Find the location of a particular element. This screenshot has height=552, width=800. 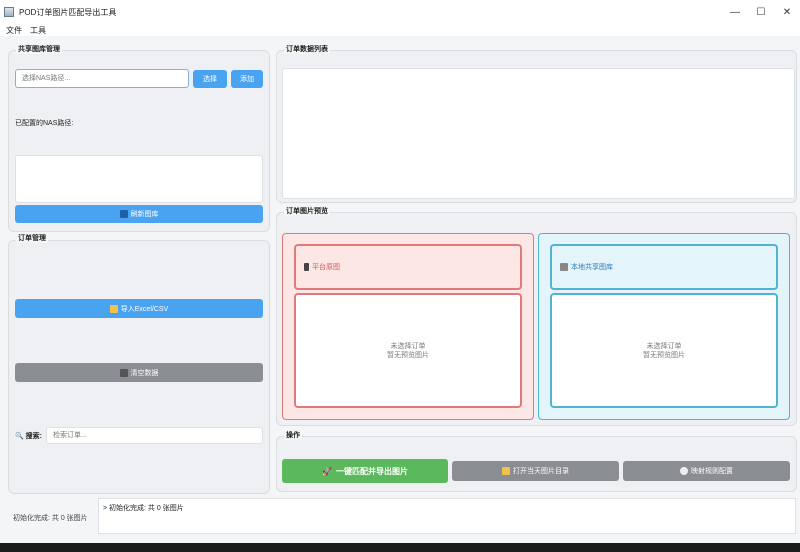

menu-tools: 工具 is located at coordinates (38, 30).